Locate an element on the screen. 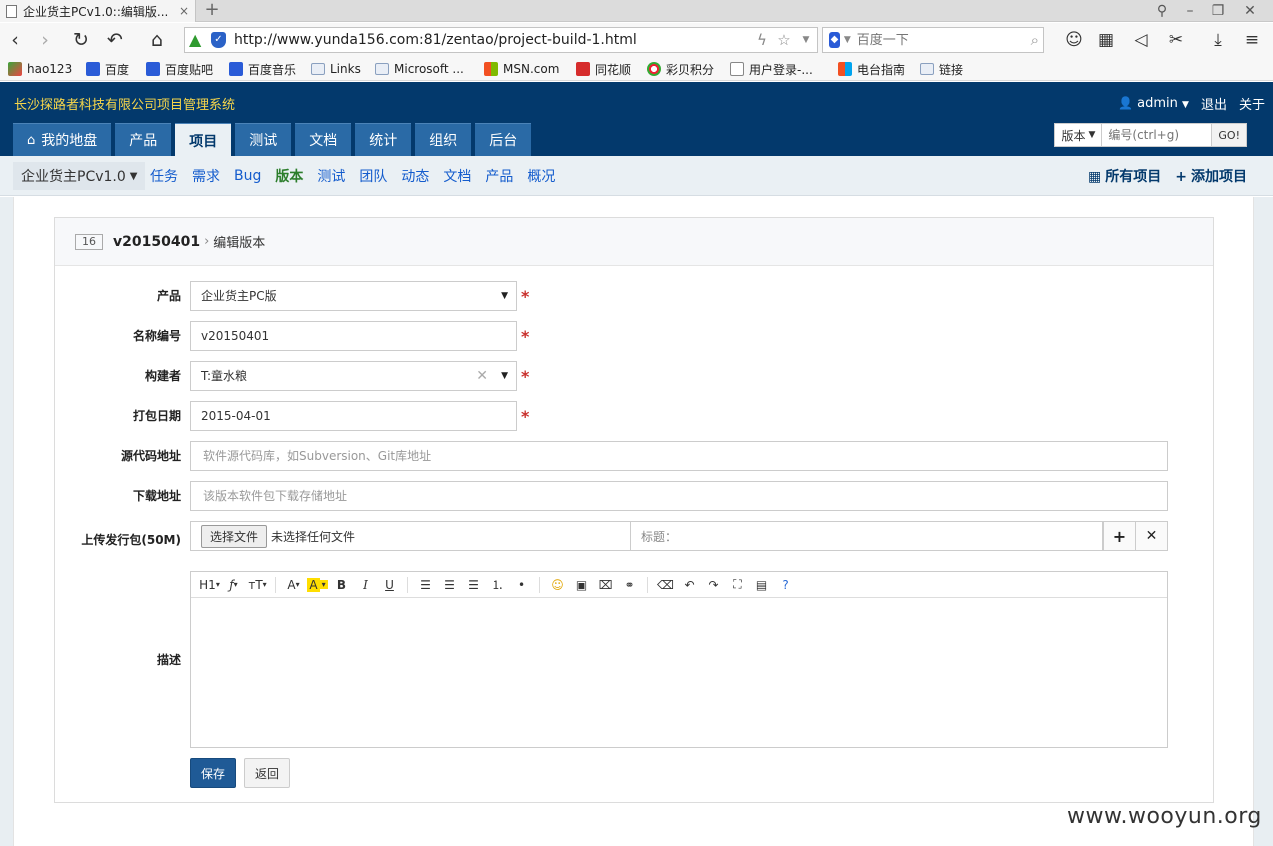 Image resolution: width=1273 pixels, height=846 pixels. save-button: 保存 is located at coordinates (213, 773).